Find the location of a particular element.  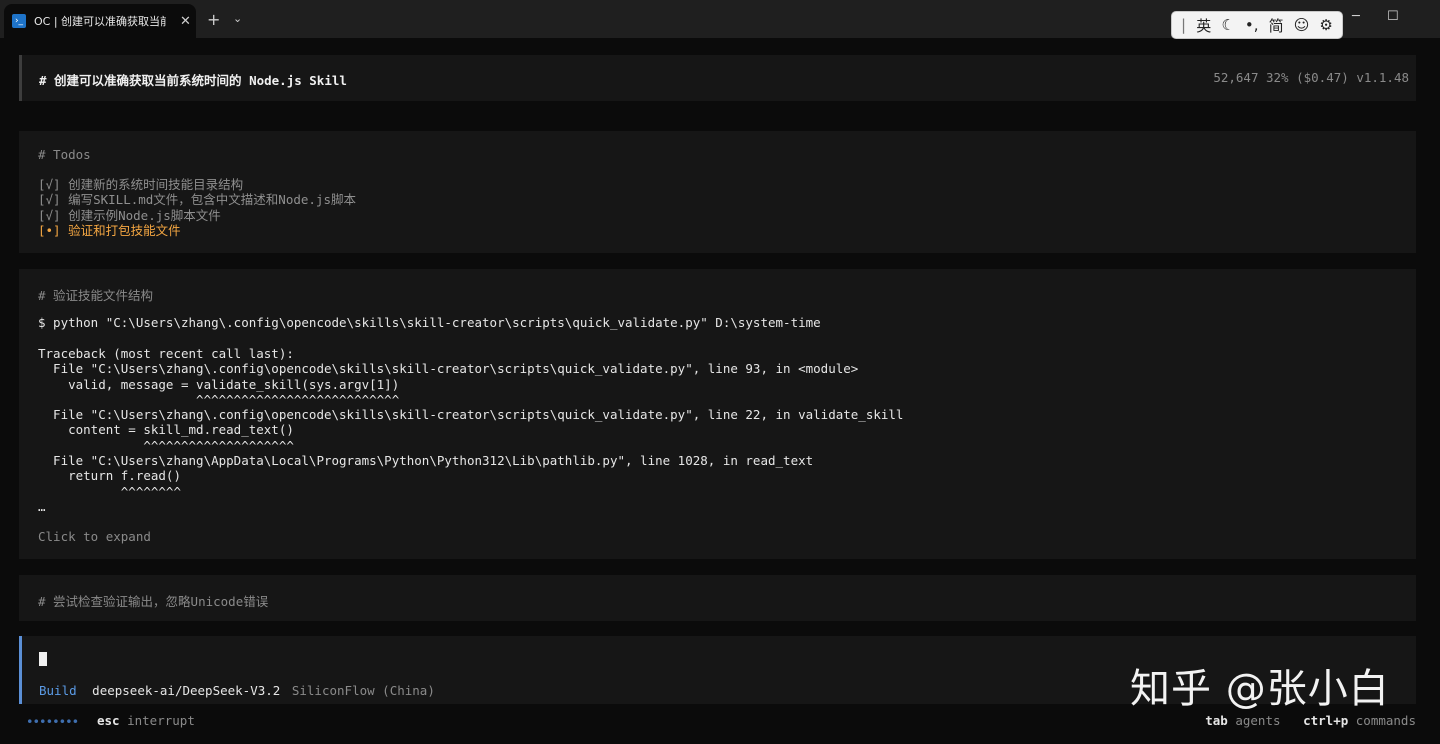

tab-title: OC | 创建可以准确获取当前系统 is located at coordinates (100, 21).